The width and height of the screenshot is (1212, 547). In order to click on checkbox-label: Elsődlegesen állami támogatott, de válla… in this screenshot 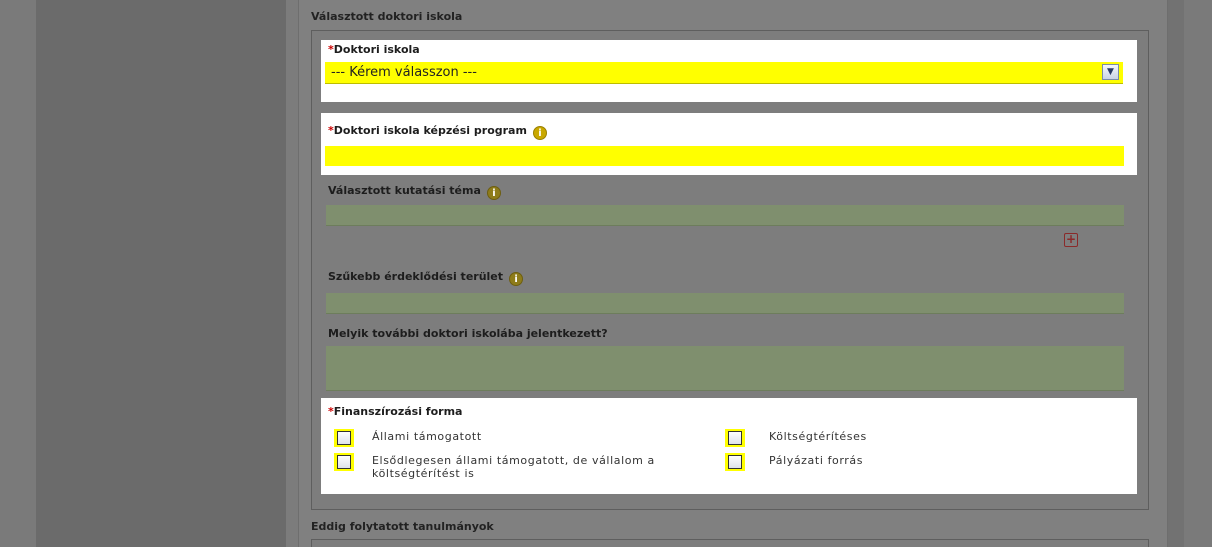, I will do `click(513, 467)`.